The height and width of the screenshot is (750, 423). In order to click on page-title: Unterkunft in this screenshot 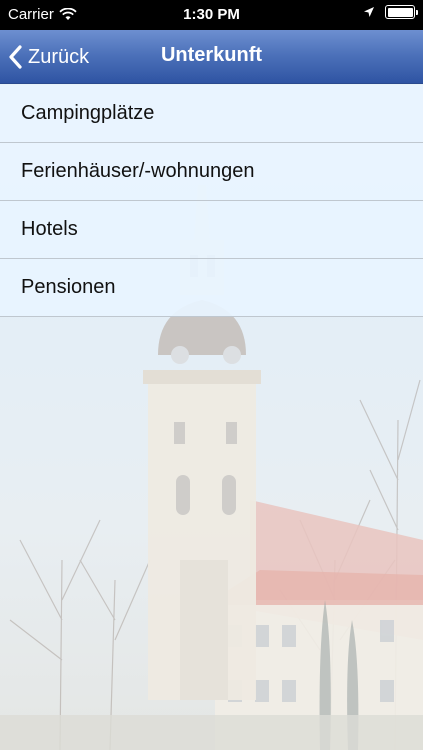, I will do `click(211, 55)`.